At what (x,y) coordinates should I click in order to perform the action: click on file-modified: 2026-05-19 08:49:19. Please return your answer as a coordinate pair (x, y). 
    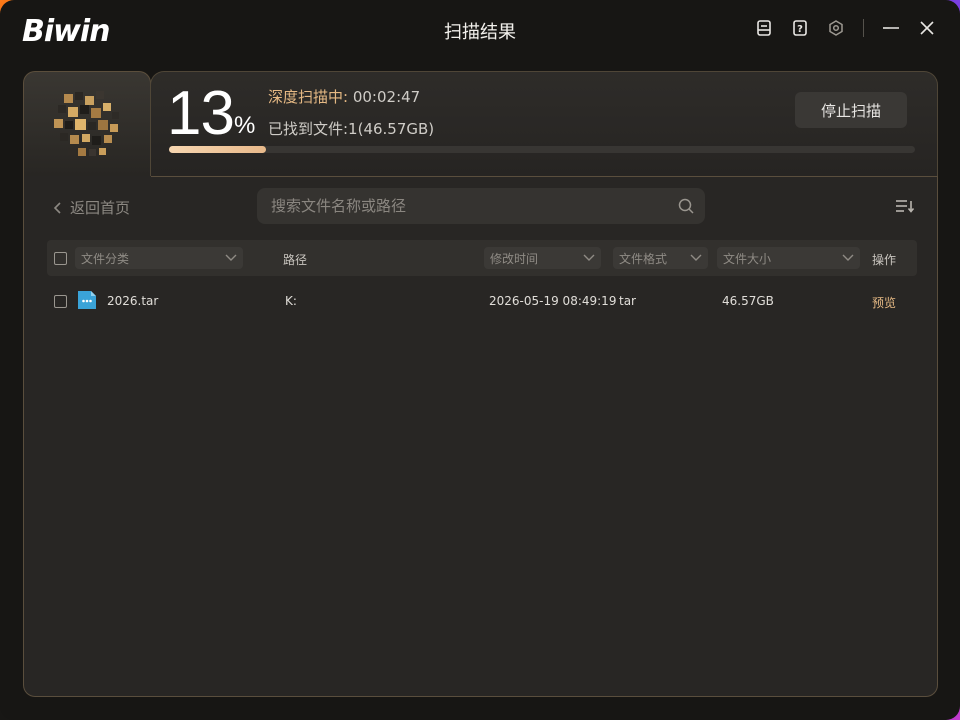
    Looking at the image, I should click on (553, 301).